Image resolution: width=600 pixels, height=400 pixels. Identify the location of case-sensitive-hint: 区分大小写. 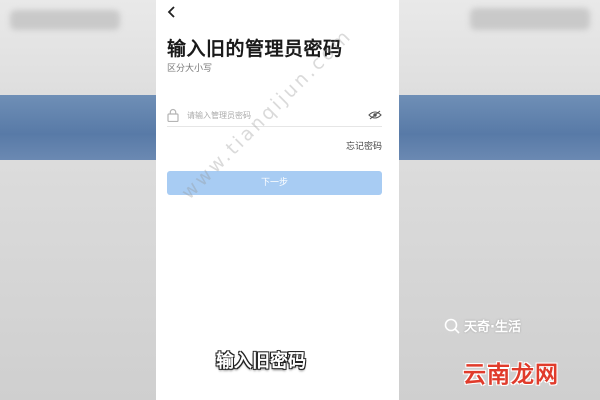
(190, 69).